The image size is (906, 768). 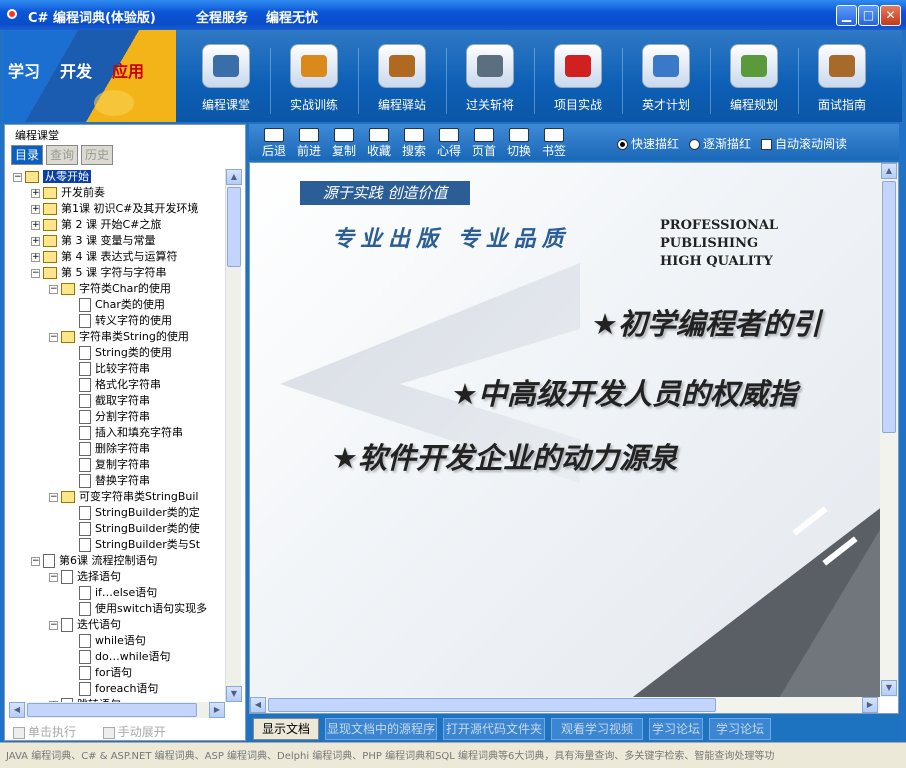 What do you see at coordinates (720, 143) in the screenshot?
I see `option-gradual-trace: 逐渐描红` at bounding box center [720, 143].